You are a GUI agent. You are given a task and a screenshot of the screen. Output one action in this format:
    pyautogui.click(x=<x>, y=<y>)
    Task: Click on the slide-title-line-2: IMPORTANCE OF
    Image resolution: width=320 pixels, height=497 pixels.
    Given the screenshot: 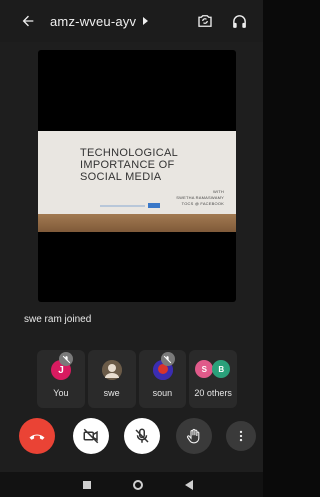 What is the action you would take?
    pyautogui.click(x=127, y=165)
    